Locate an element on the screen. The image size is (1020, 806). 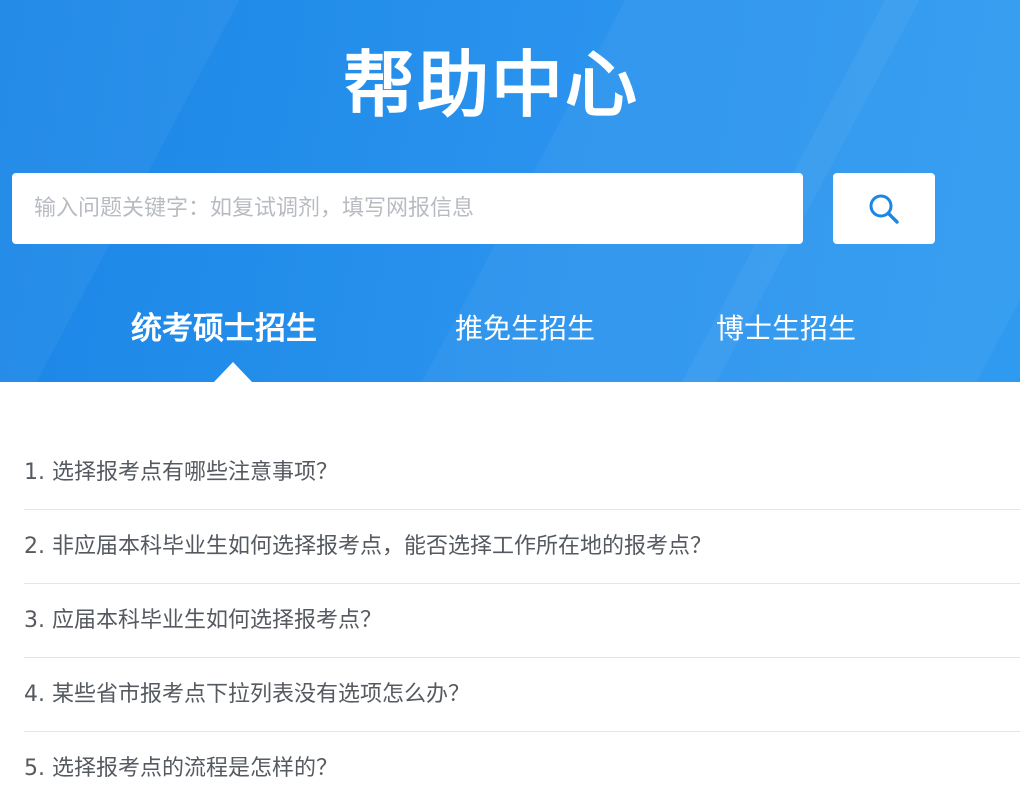
faq-item: 3. 应届本科毕业生如何选择报考点？ is located at coordinates (522, 621).